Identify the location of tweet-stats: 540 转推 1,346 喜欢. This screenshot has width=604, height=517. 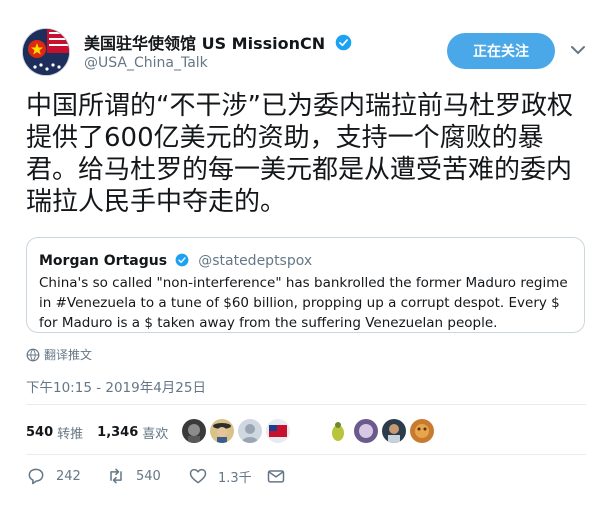
(104, 432).